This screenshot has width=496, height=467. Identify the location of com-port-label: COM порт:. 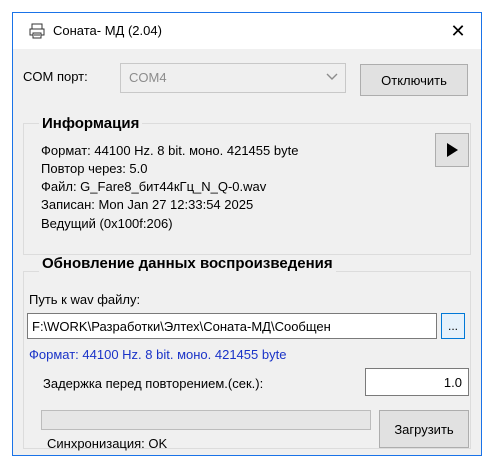
(55, 76).